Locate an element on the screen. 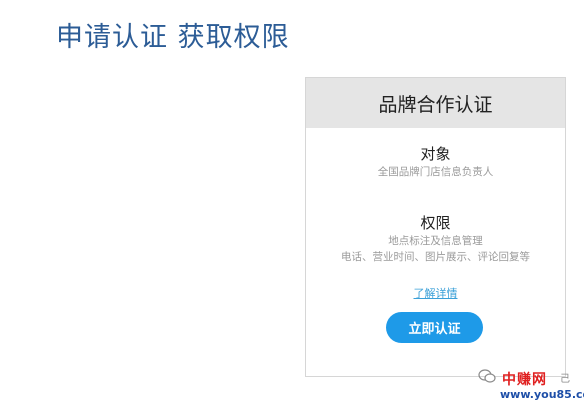 The width and height of the screenshot is (584, 405). target-description: 全国品牌门店信息负责人 is located at coordinates (435, 172).